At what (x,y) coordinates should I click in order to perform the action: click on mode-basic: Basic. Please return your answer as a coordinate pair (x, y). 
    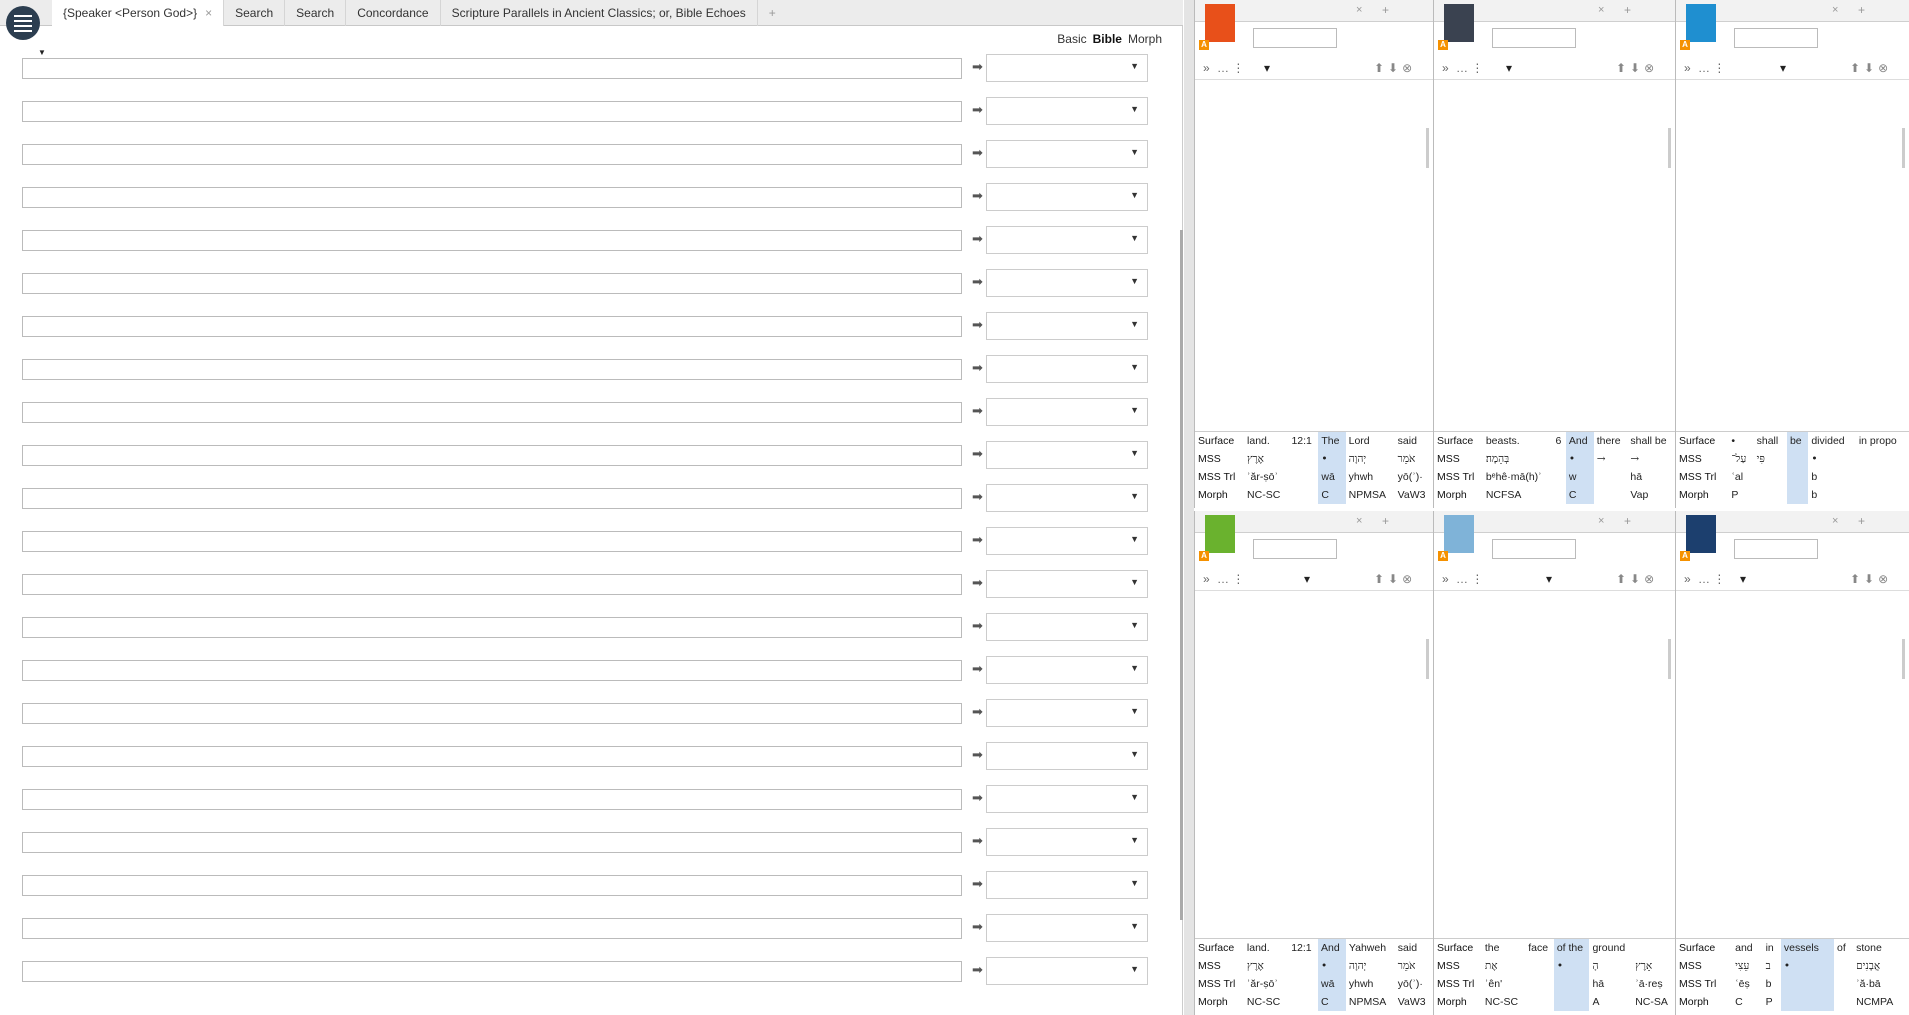
    Looking at the image, I should click on (1071, 39).